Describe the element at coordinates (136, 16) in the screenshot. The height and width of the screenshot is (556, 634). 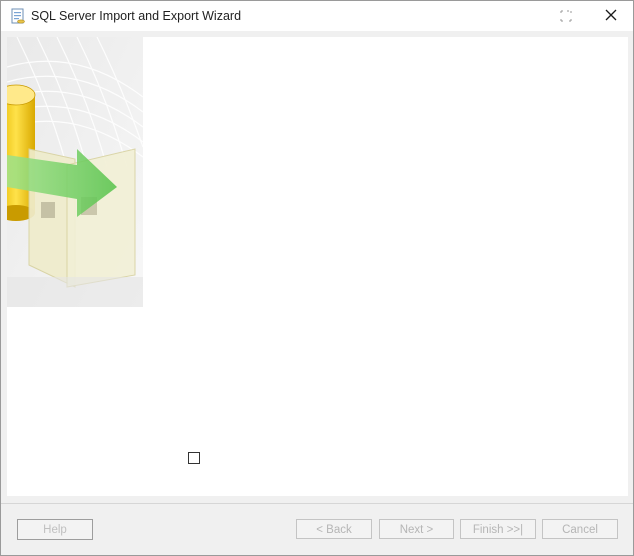
I see `window-title: SQL Server Import and Export Wizard` at that location.